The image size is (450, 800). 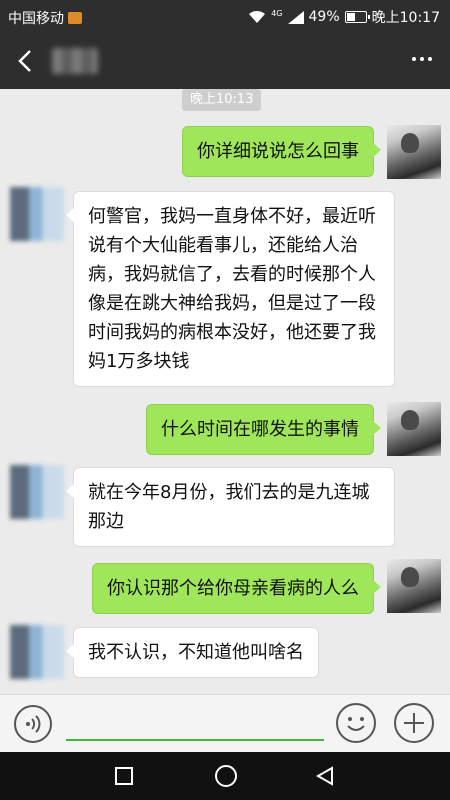 I want to click on battery-percent: 49%, so click(x=324, y=17).